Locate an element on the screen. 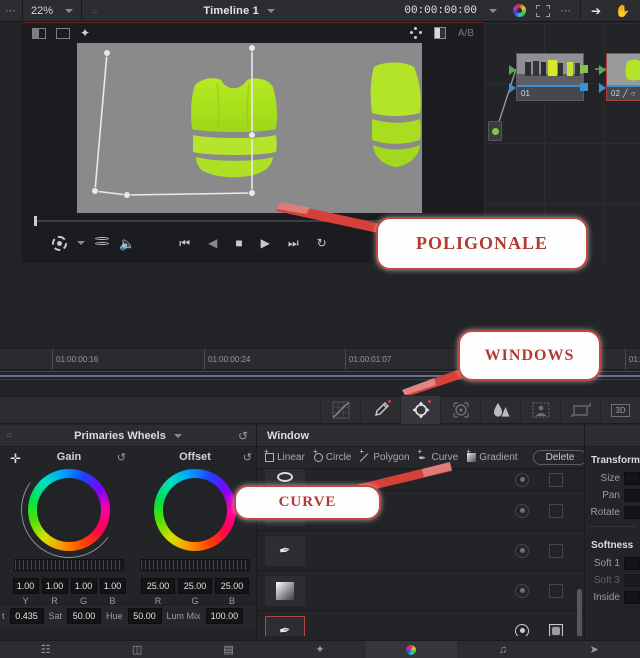  key-palette-icon is located at coordinates (540, 410).